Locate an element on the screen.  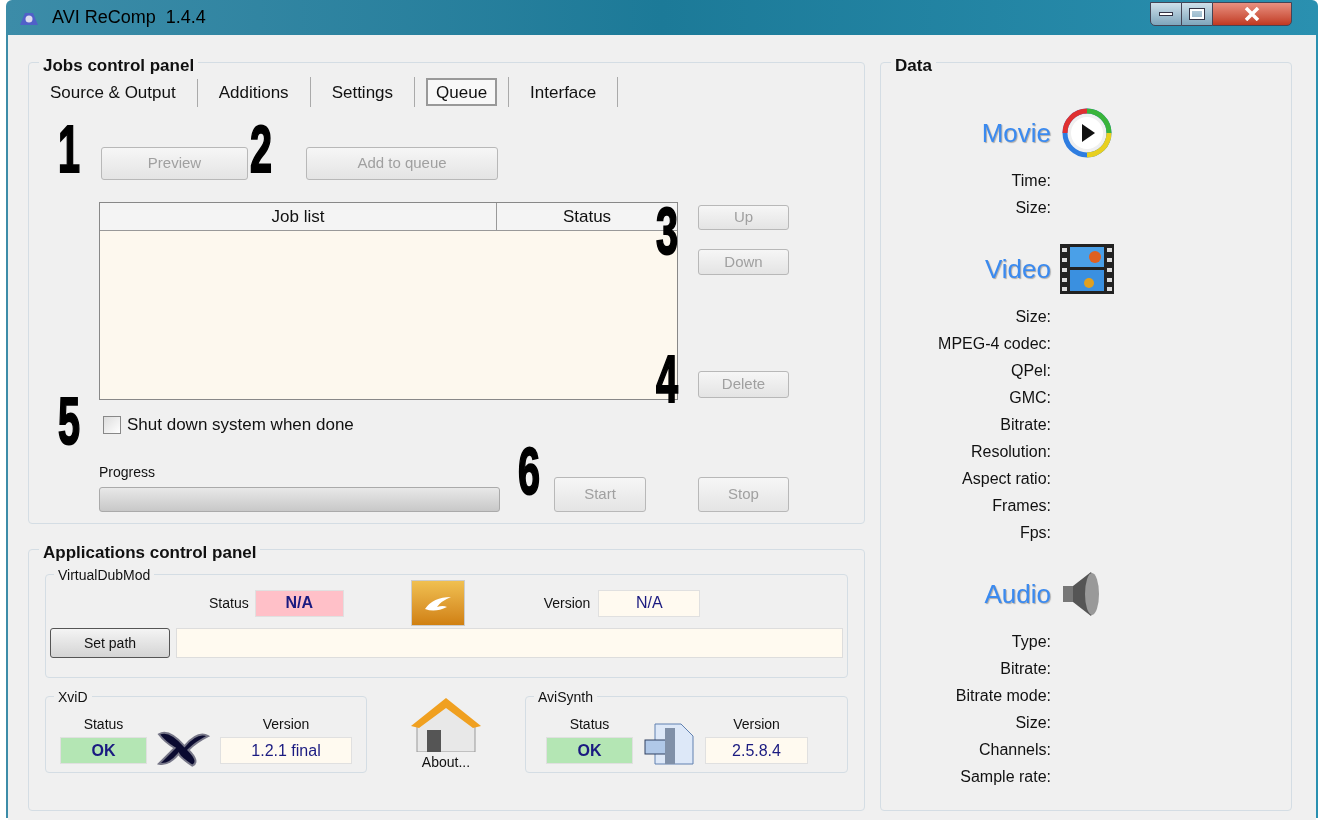
close-button is located at coordinates (1252, 13).